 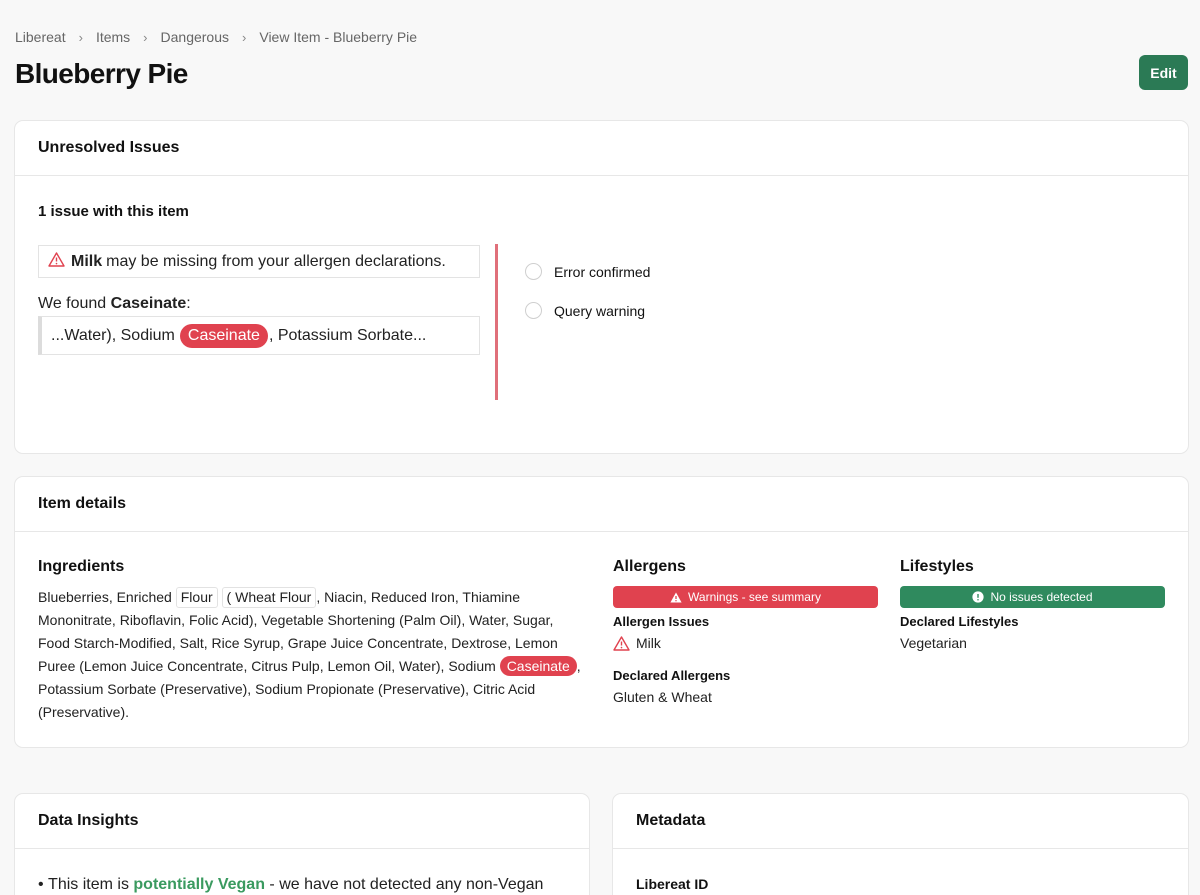 What do you see at coordinates (269, 597) in the screenshot?
I see `ingredient-wheat-flour: ( Wheat Flour` at bounding box center [269, 597].